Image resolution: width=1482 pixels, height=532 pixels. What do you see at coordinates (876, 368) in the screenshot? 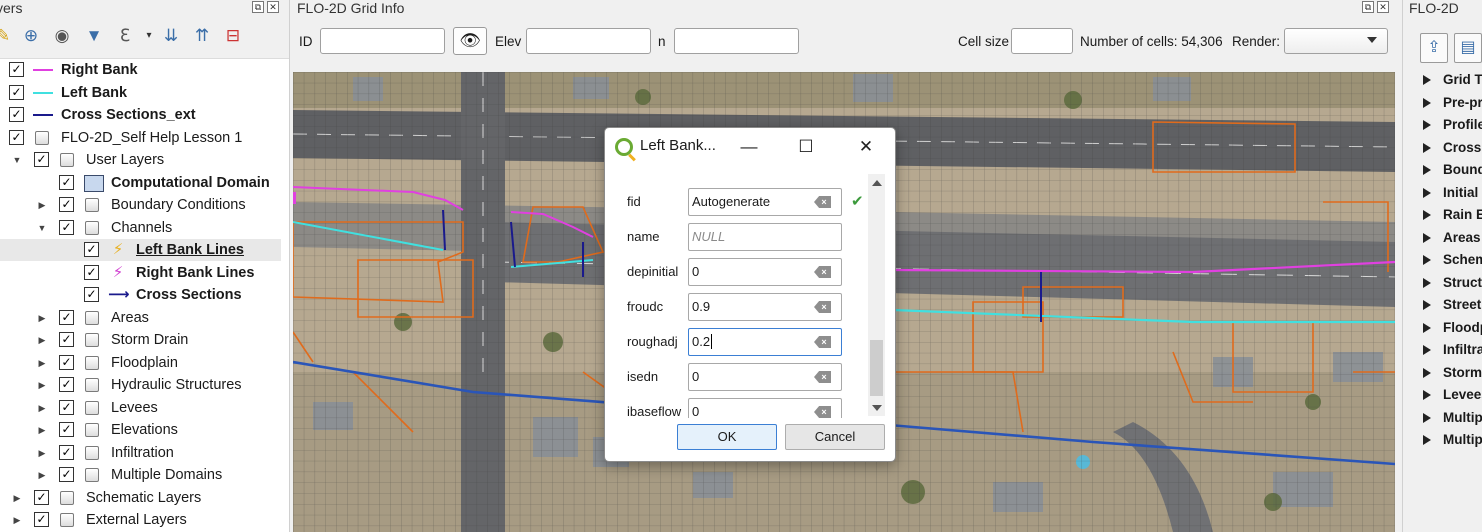
I see `scrollbar-thumb` at bounding box center [876, 368].